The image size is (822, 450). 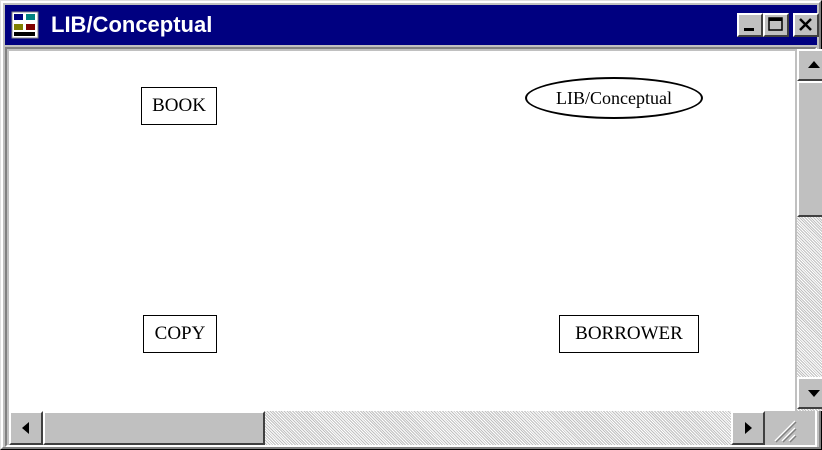 What do you see at coordinates (614, 98) in the screenshot?
I see `diagram-title-ellipse: LIB/Conceptual` at bounding box center [614, 98].